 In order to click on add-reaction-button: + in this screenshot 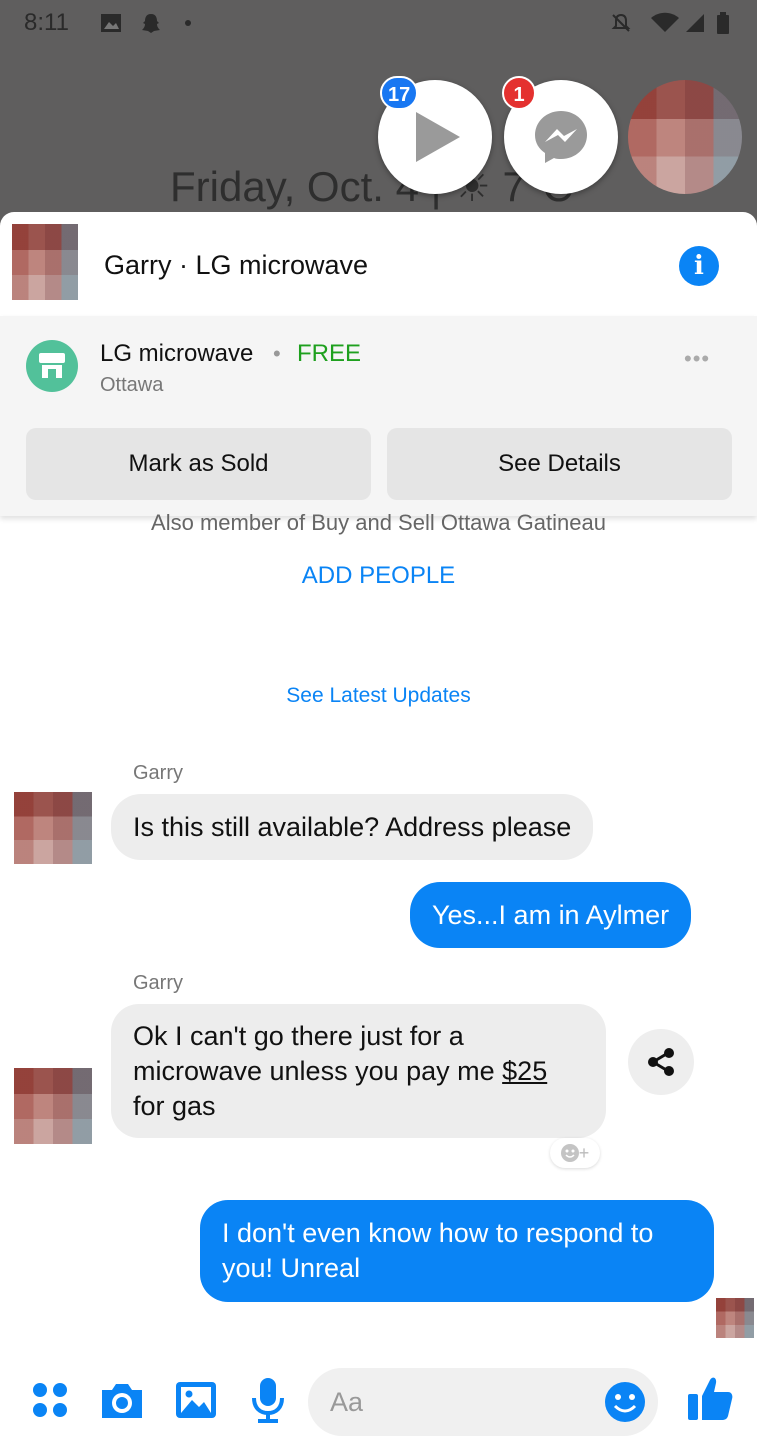, I will do `click(575, 1153)`.